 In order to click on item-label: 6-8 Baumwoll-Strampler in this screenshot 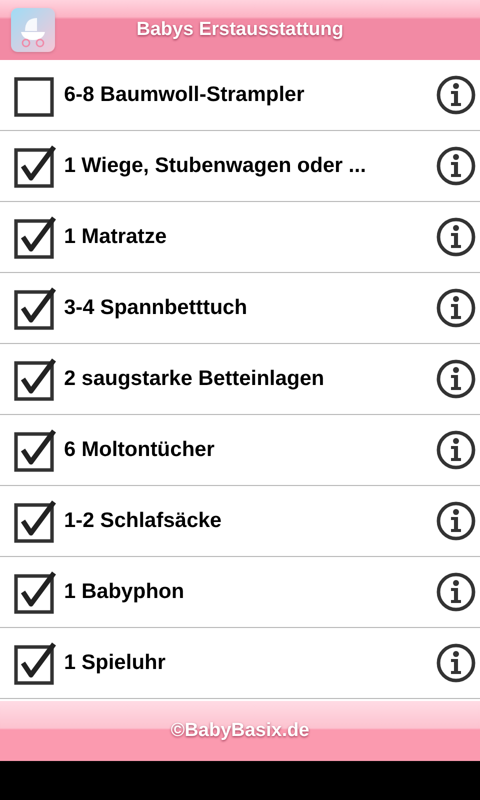, I will do `click(185, 95)`.